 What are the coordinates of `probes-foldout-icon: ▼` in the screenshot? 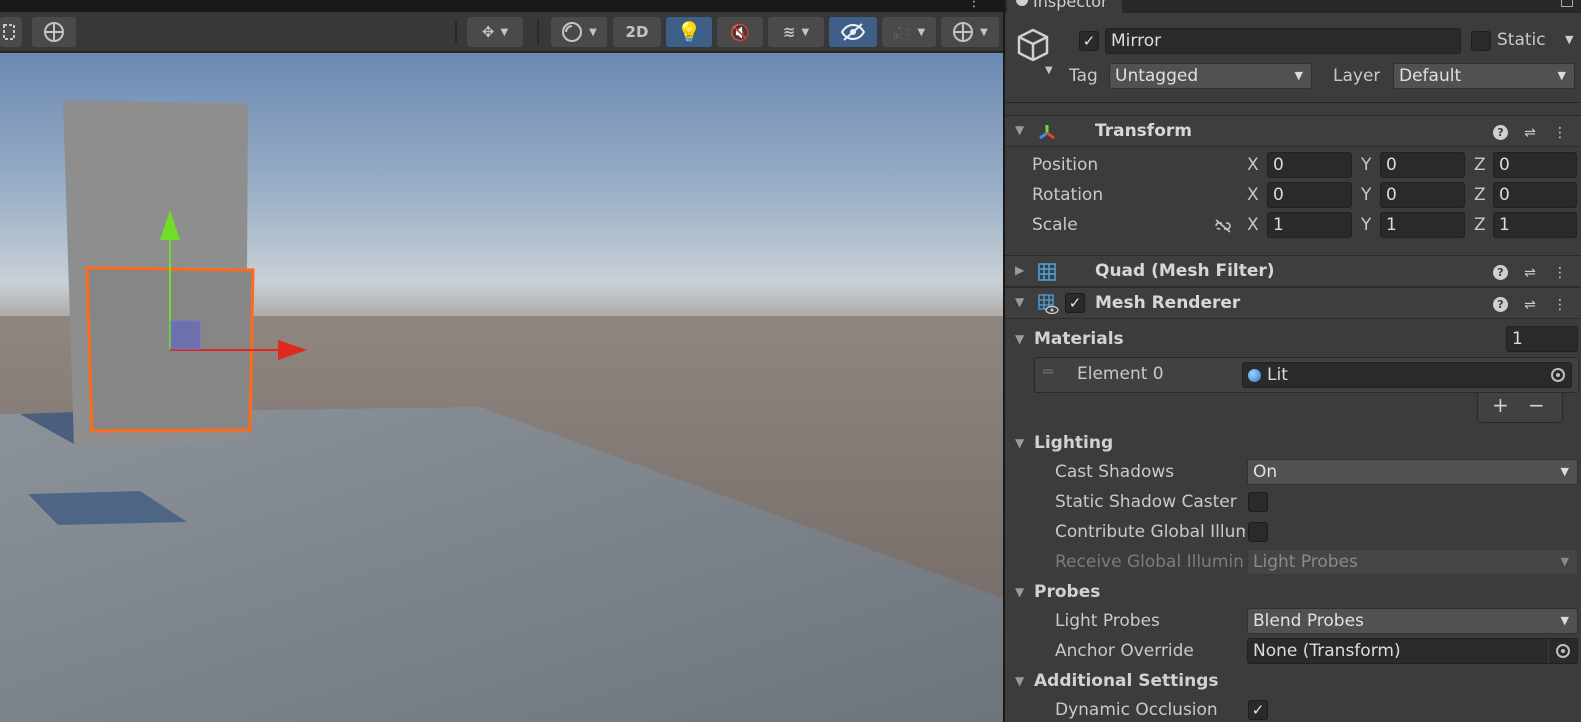 It's located at (1019, 592).